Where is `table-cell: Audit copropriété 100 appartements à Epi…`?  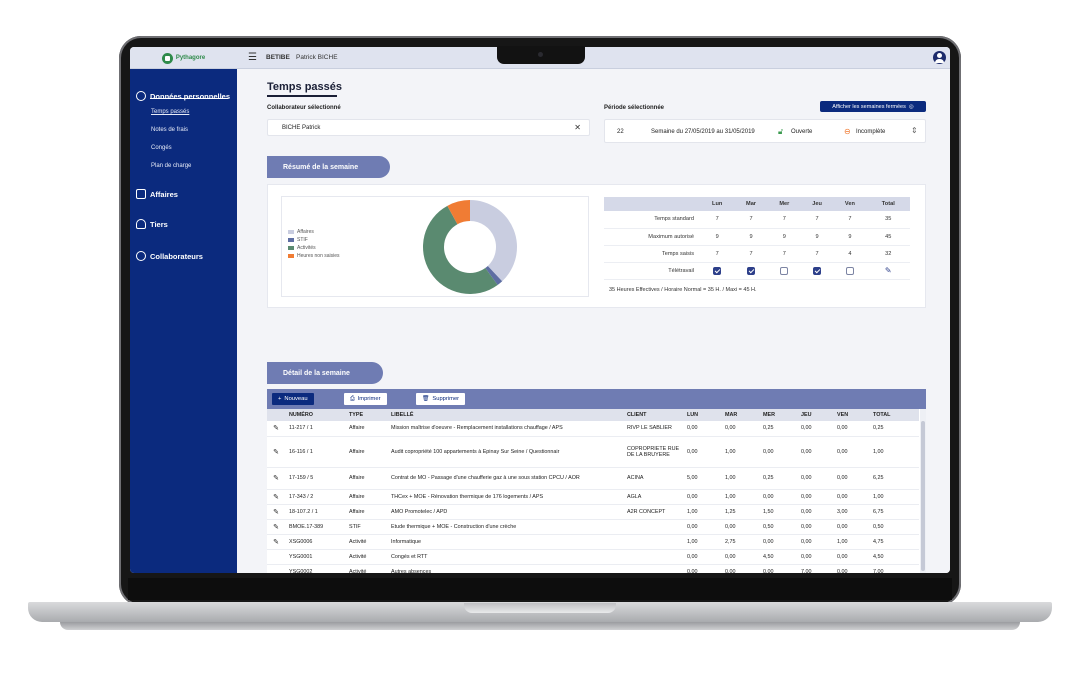
table-cell: Audit copropriété 100 appartements à Epi… is located at coordinates (505, 452).